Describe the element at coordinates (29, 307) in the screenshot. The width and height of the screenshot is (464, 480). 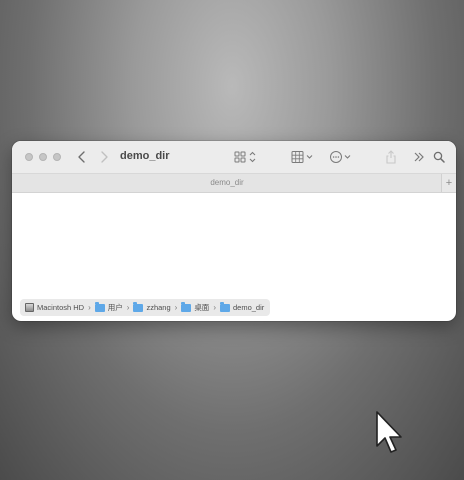
I see `disk-icon` at that location.